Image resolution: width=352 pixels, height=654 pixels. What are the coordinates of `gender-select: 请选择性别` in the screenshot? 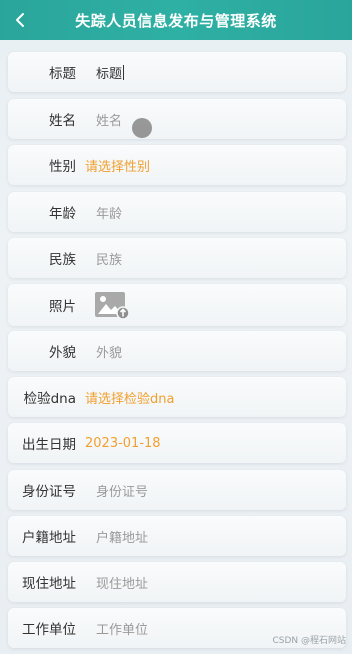 It's located at (117, 165).